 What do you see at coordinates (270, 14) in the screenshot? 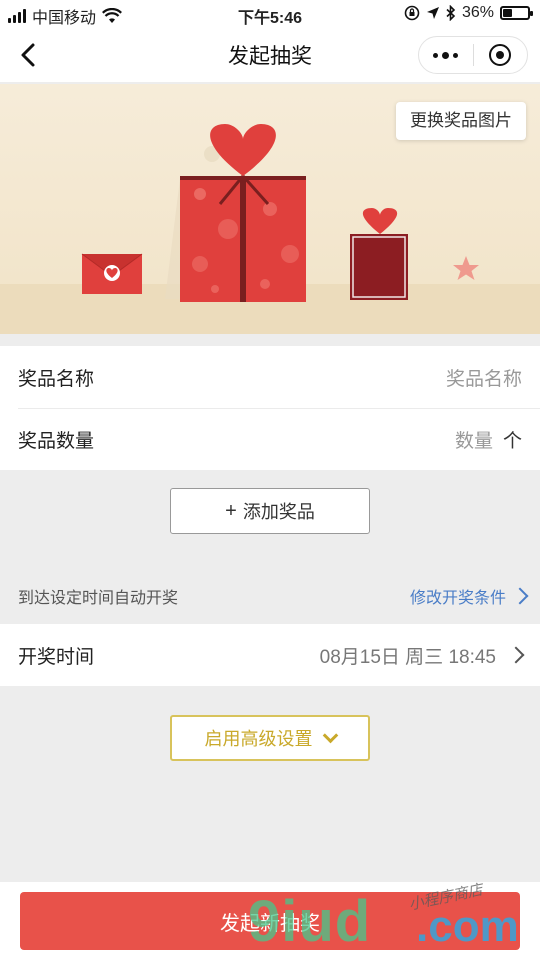
I see `status-bar: 中国移动 下午5:46 36%` at bounding box center [270, 14].